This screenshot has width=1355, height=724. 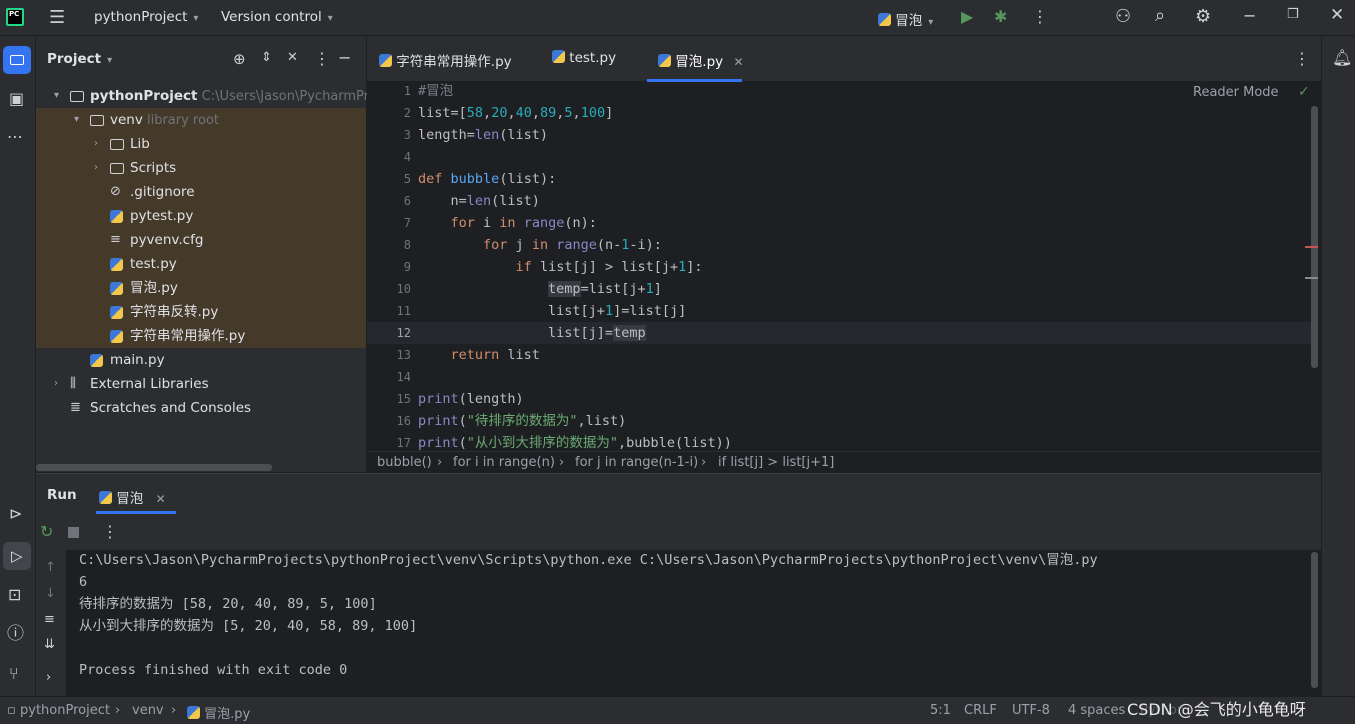 What do you see at coordinates (277, 17) in the screenshot?
I see `vcs-widget: Version control ▾` at bounding box center [277, 17].